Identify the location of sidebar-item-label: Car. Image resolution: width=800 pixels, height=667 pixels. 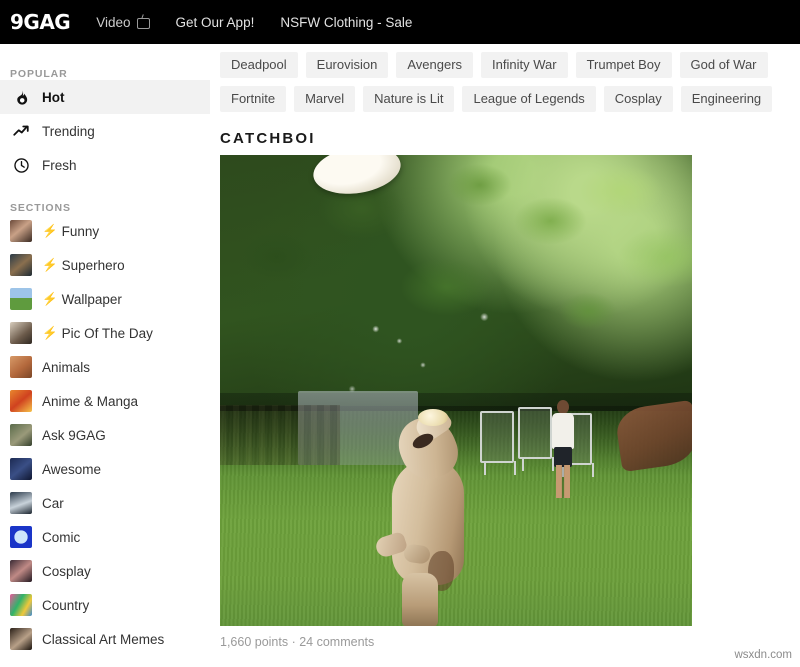
(53, 503).